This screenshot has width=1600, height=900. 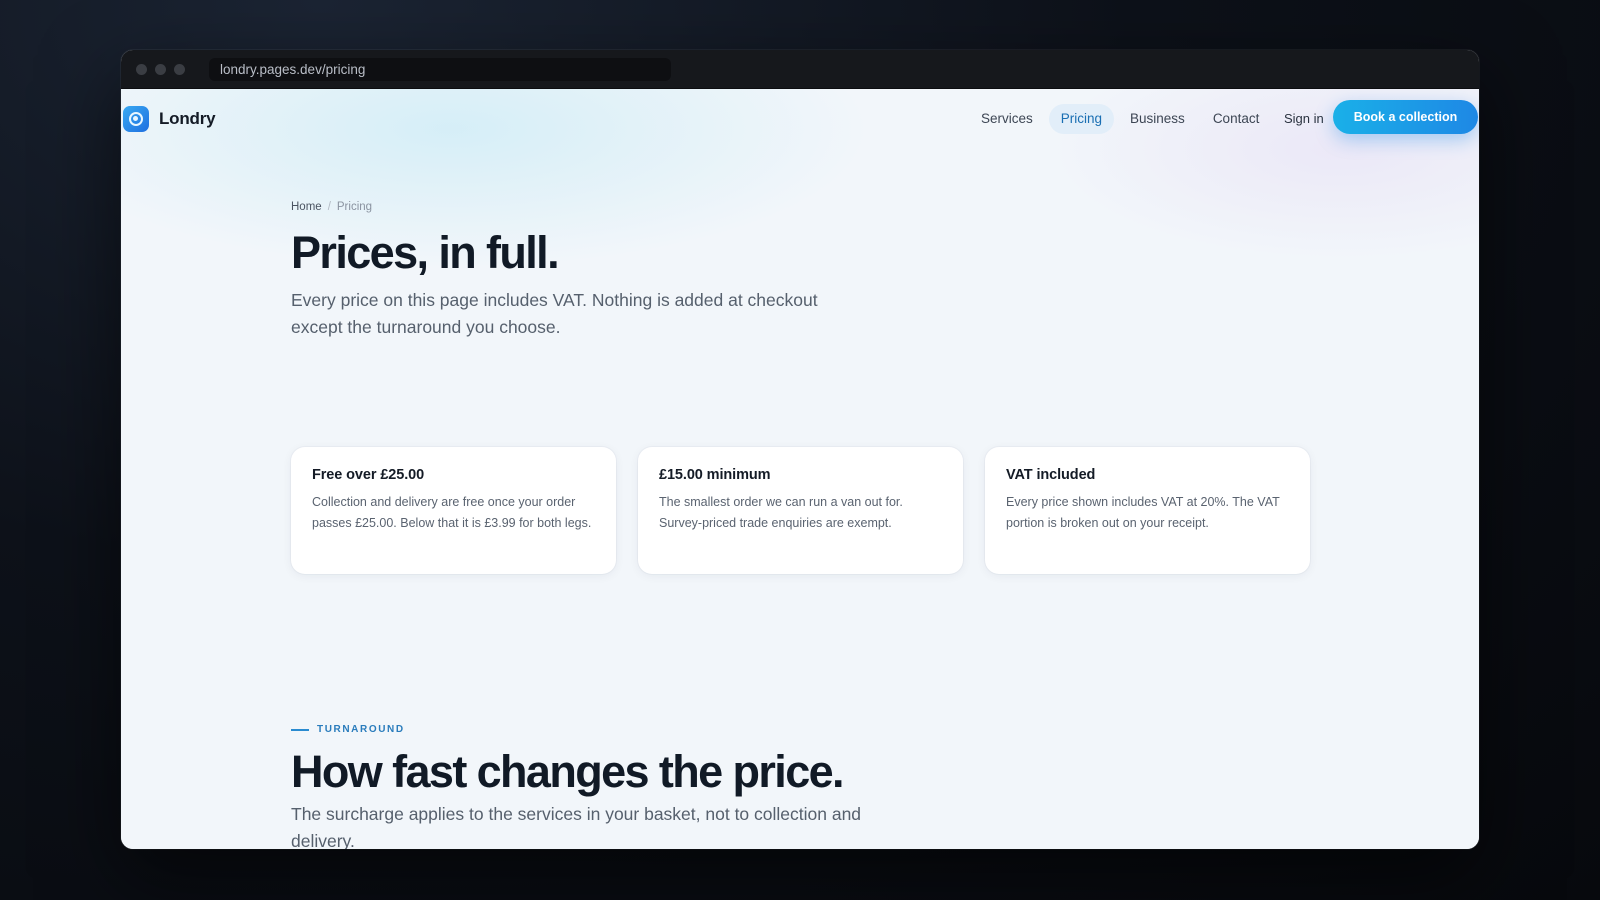 What do you see at coordinates (800, 69) in the screenshot?
I see `browser-chrome: londry.pages.dev/pricing` at bounding box center [800, 69].